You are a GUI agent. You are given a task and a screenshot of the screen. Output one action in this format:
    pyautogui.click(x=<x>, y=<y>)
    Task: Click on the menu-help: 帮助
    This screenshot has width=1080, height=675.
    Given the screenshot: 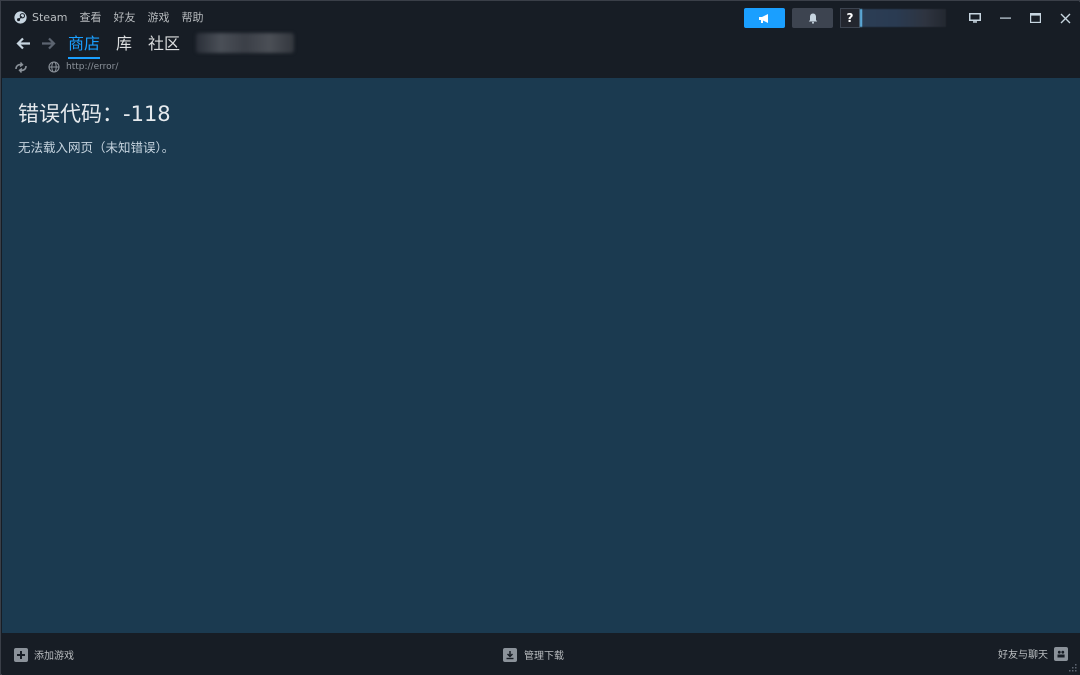 What is the action you would take?
    pyautogui.click(x=193, y=17)
    